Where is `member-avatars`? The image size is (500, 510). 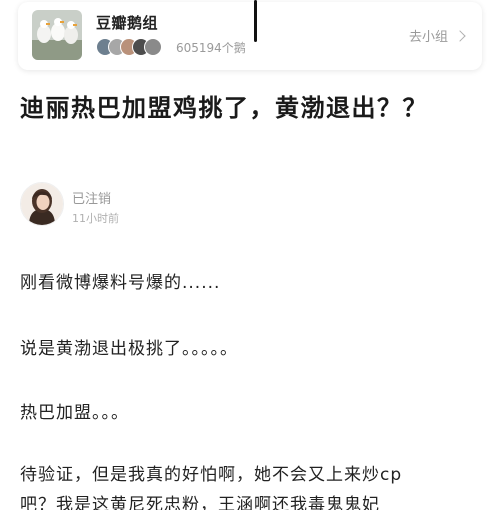
member-avatars is located at coordinates (129, 47).